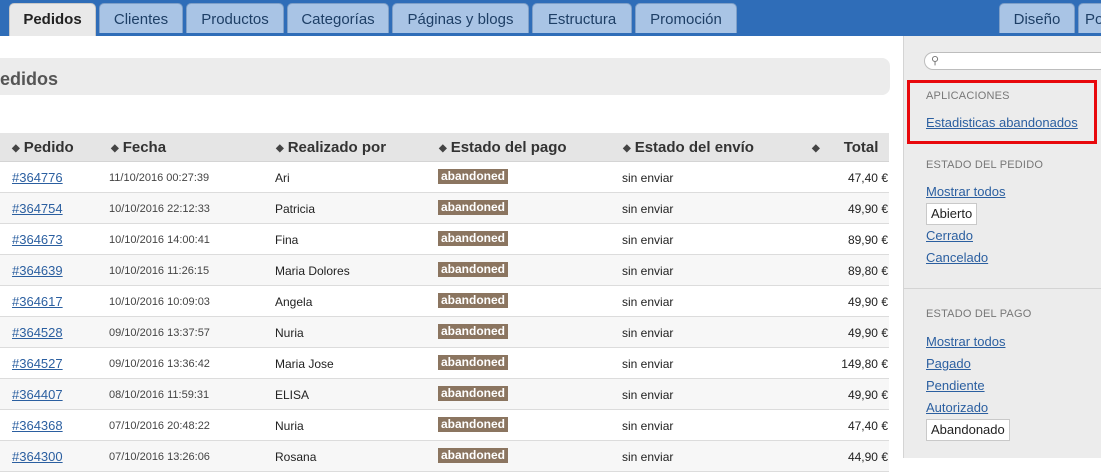 The width and height of the screenshot is (1101, 472). What do you see at coordinates (304, 364) in the screenshot?
I see `order-customer: Maria Jose` at bounding box center [304, 364].